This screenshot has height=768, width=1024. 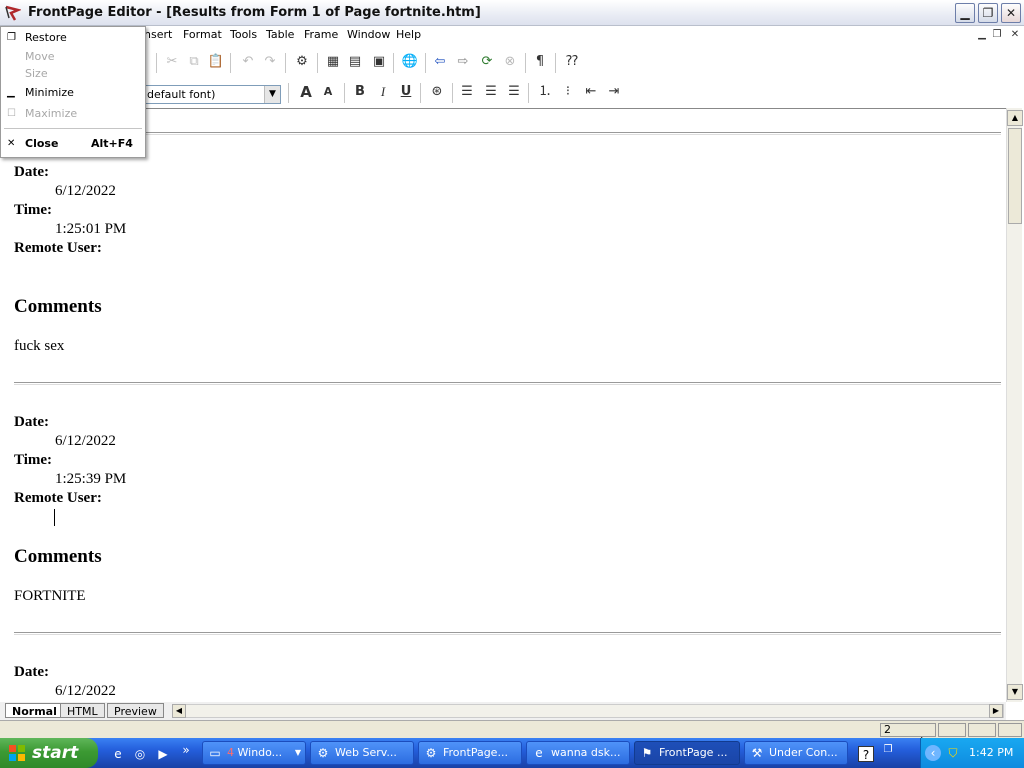 I want to click on status-download-time: 2 seconds, so click(x=908, y=735).